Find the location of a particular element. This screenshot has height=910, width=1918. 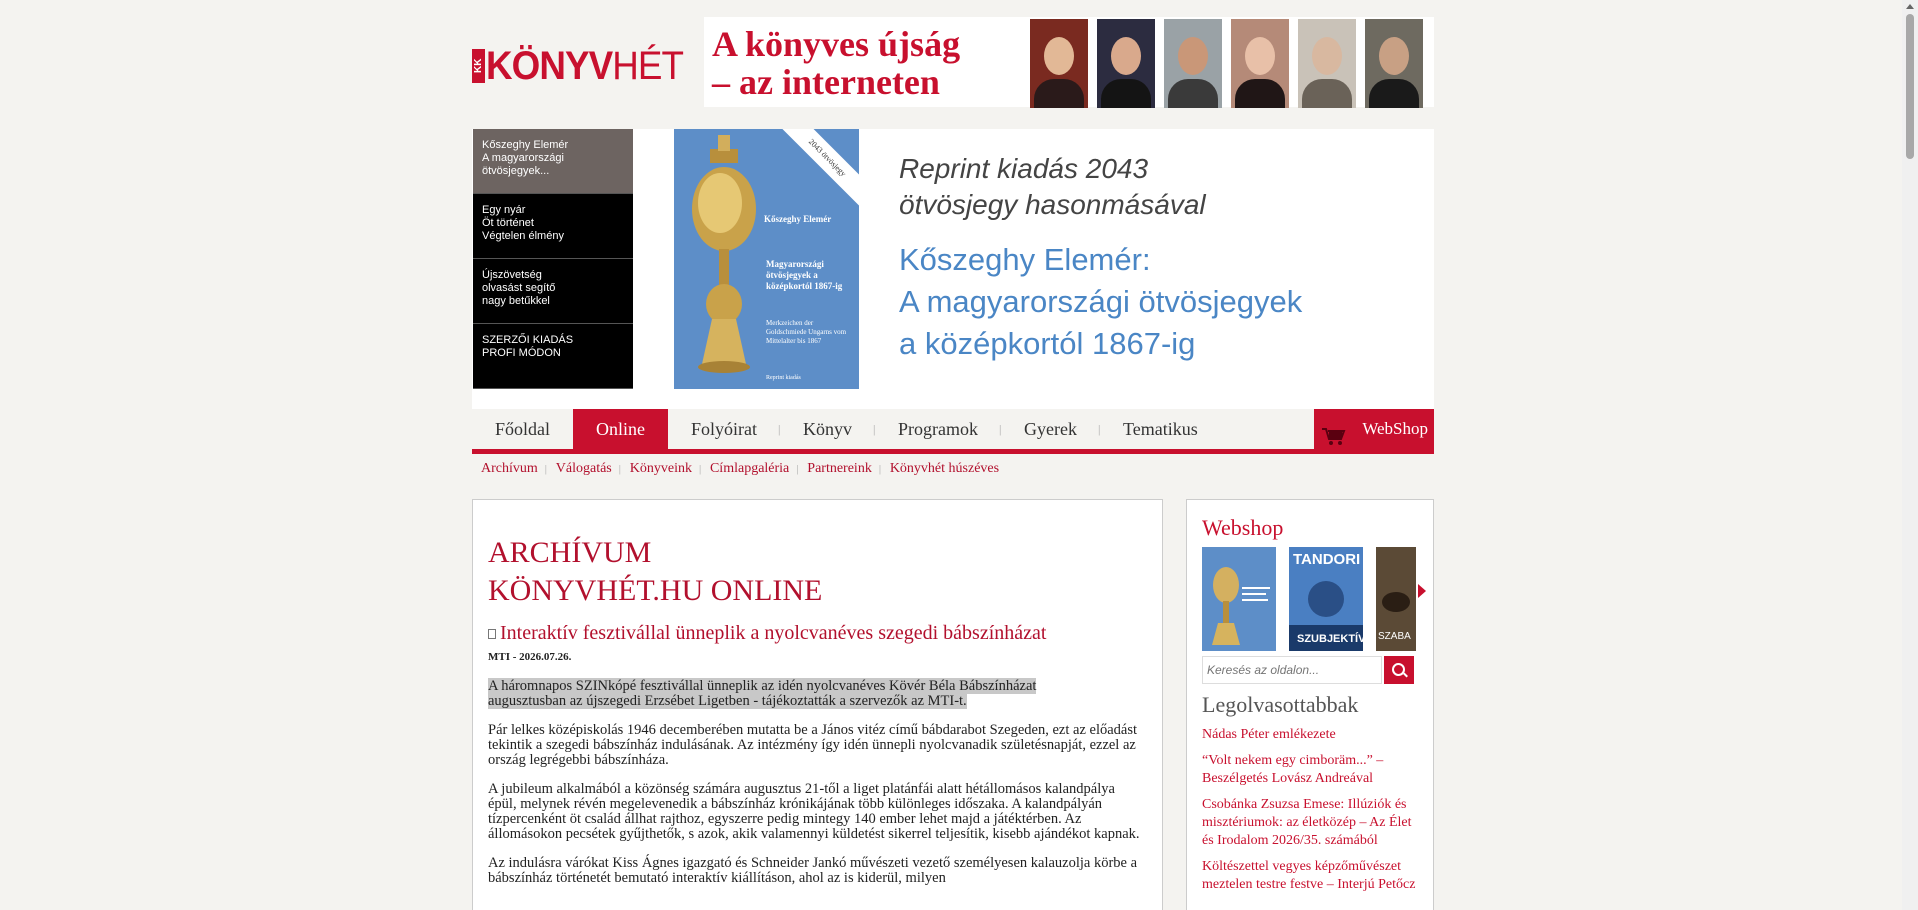

nav-item-online: Online is located at coordinates (621, 429).